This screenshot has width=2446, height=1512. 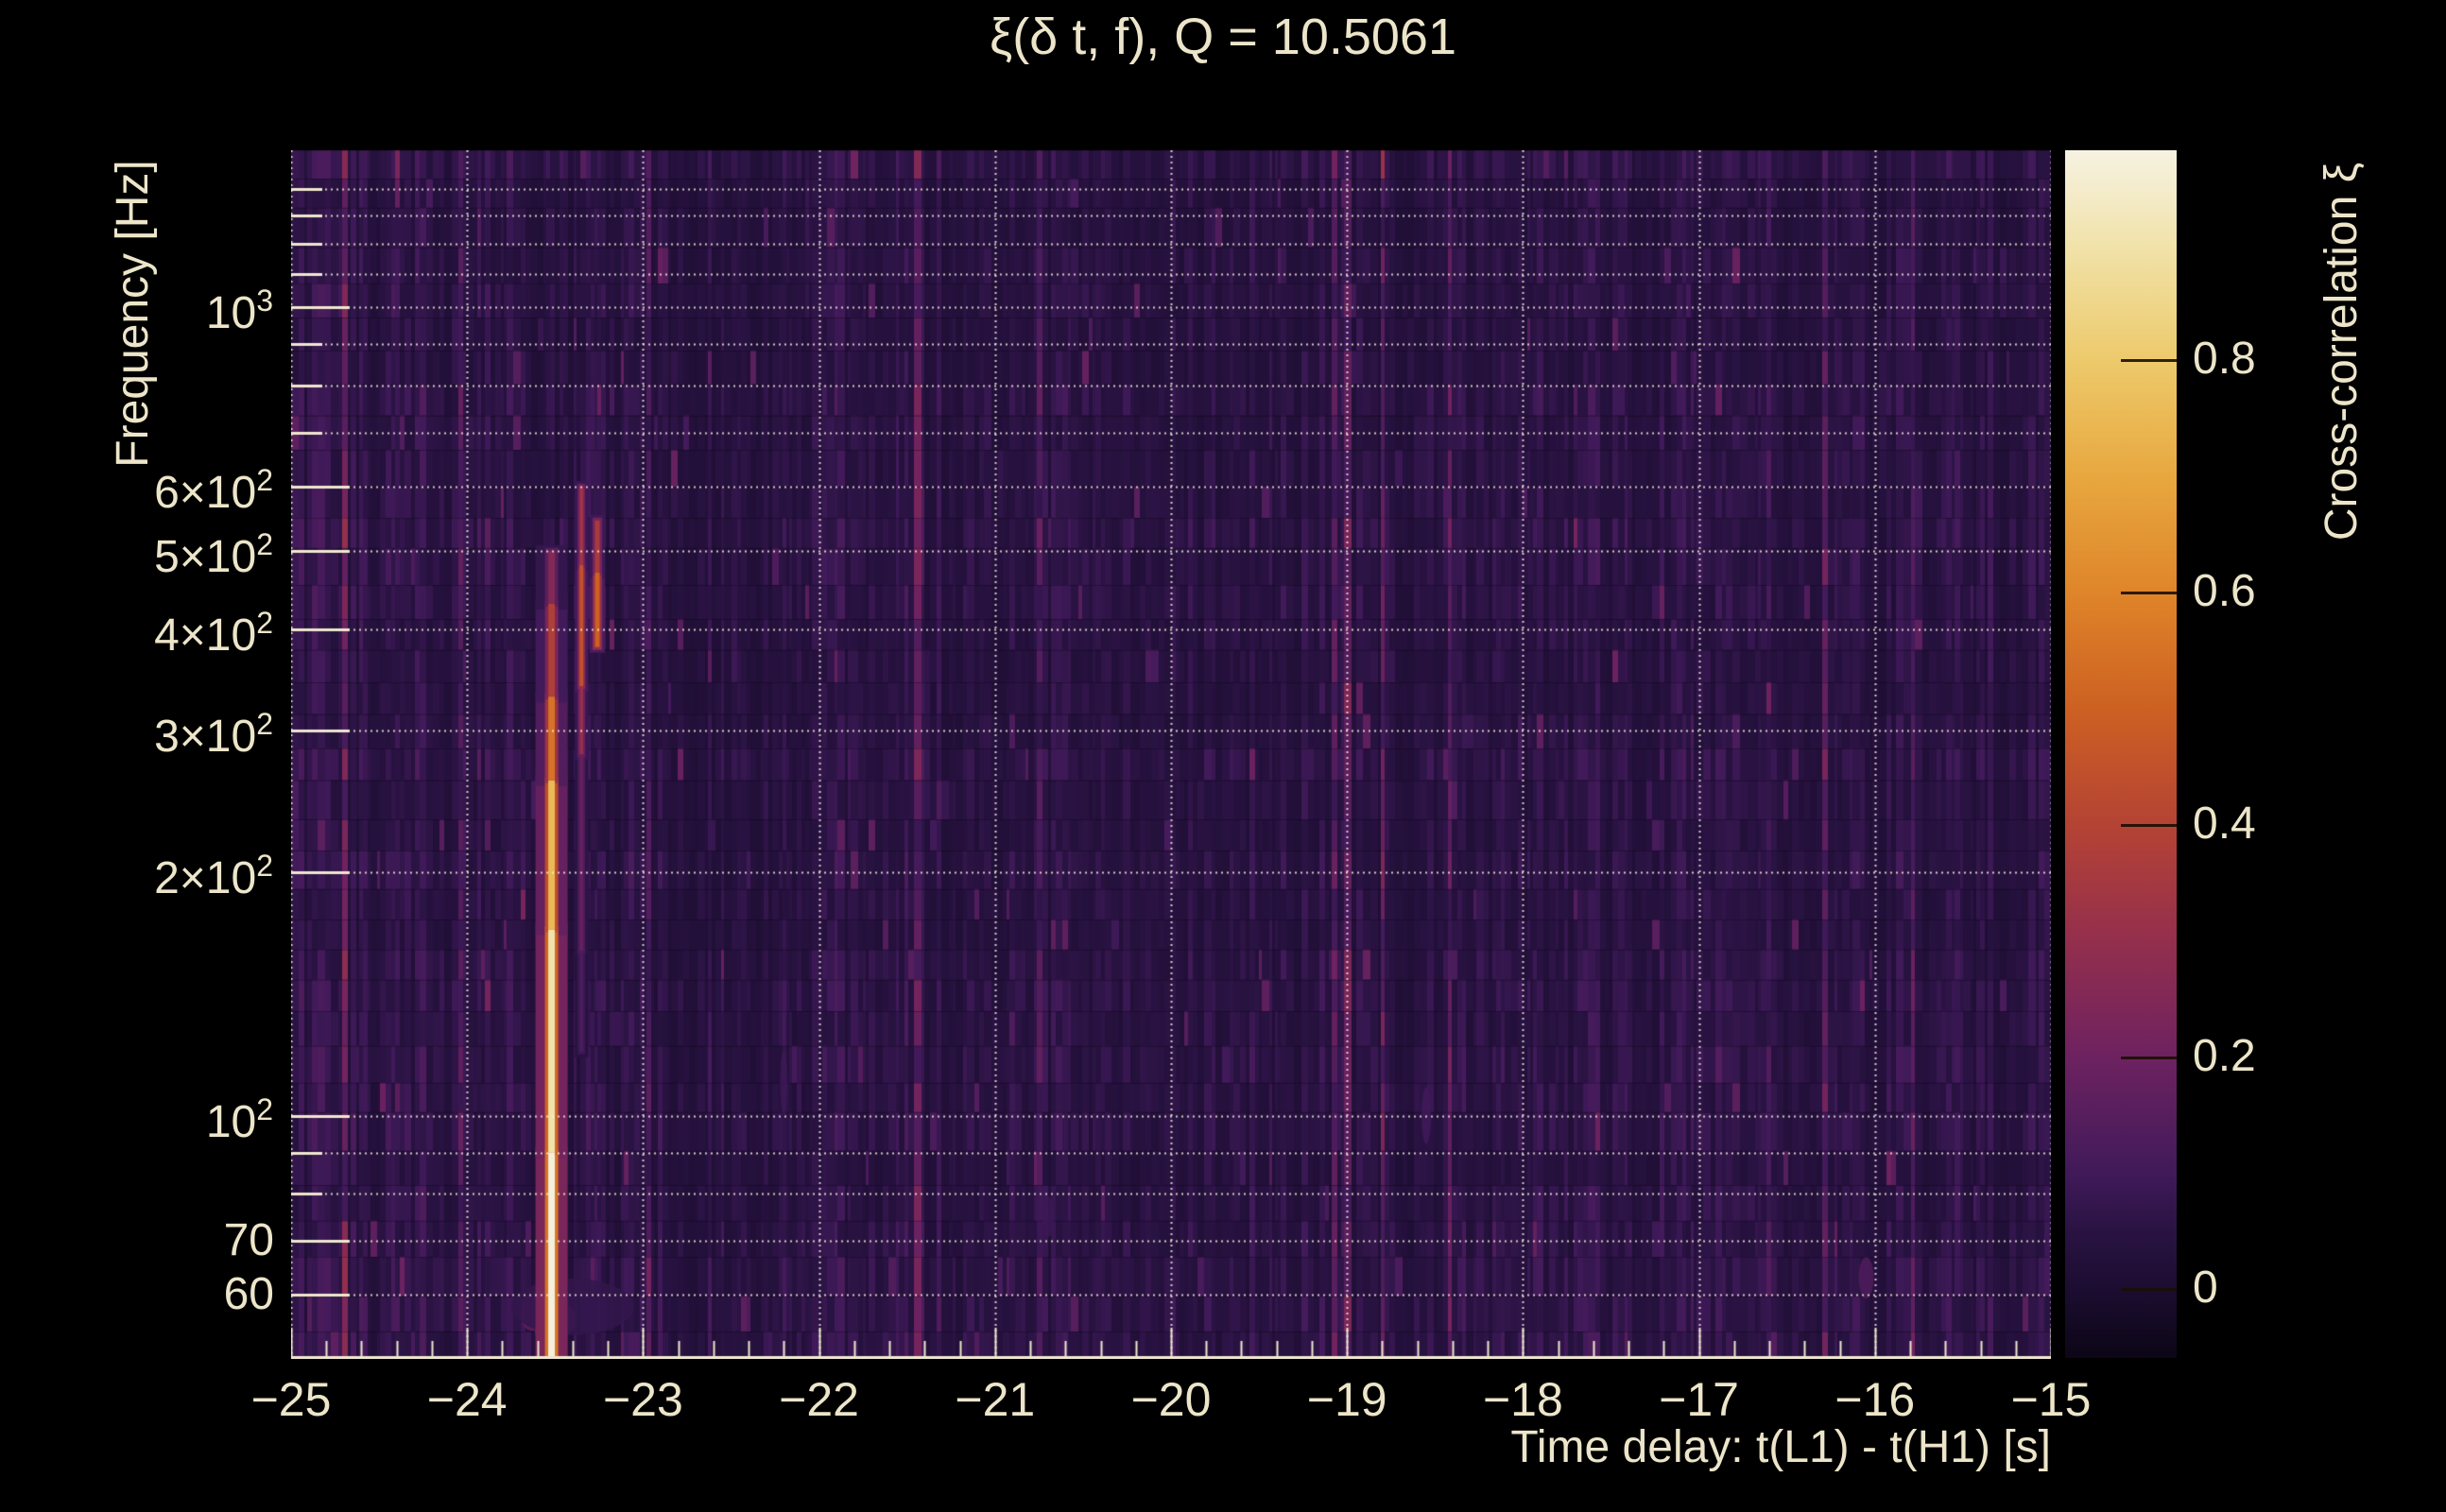 I want to click on x-axis-title: Time delay: t(L1) - t(H1) [s], so click(x=1780, y=1447).